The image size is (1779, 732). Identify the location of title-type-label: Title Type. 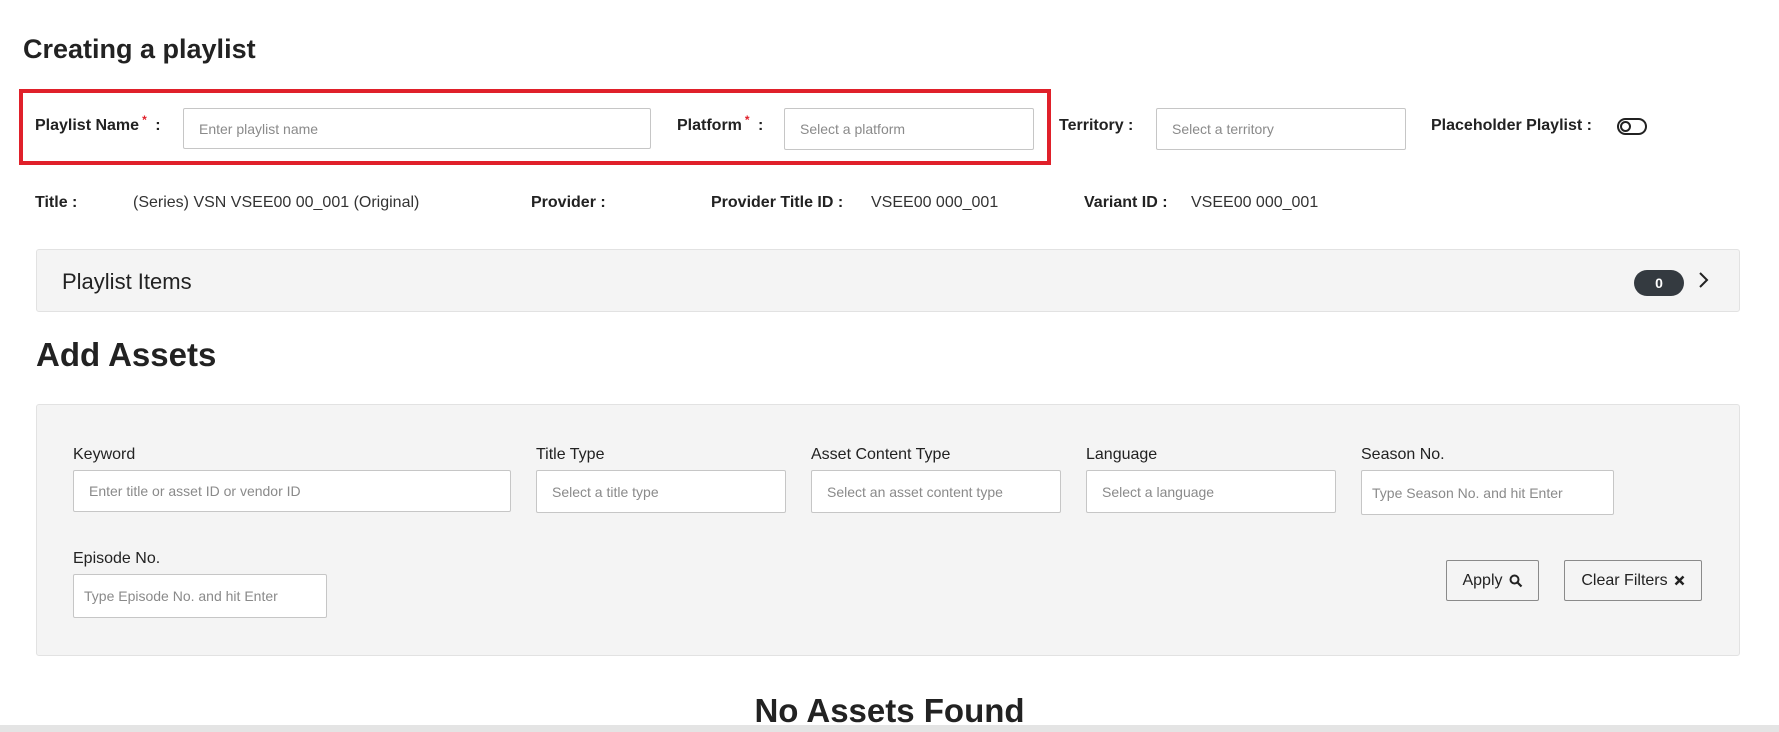
(570, 454).